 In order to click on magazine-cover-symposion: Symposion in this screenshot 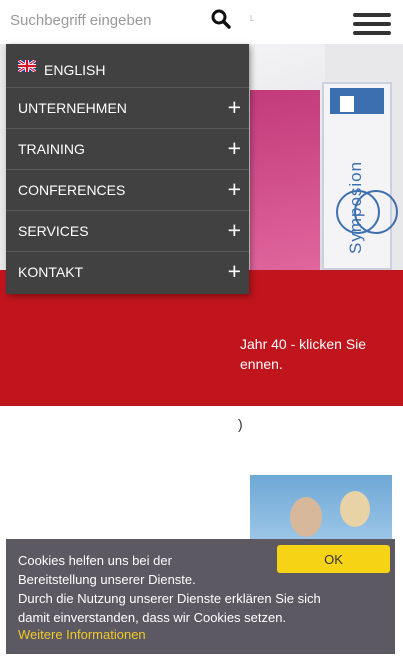, I will do `click(357, 176)`.